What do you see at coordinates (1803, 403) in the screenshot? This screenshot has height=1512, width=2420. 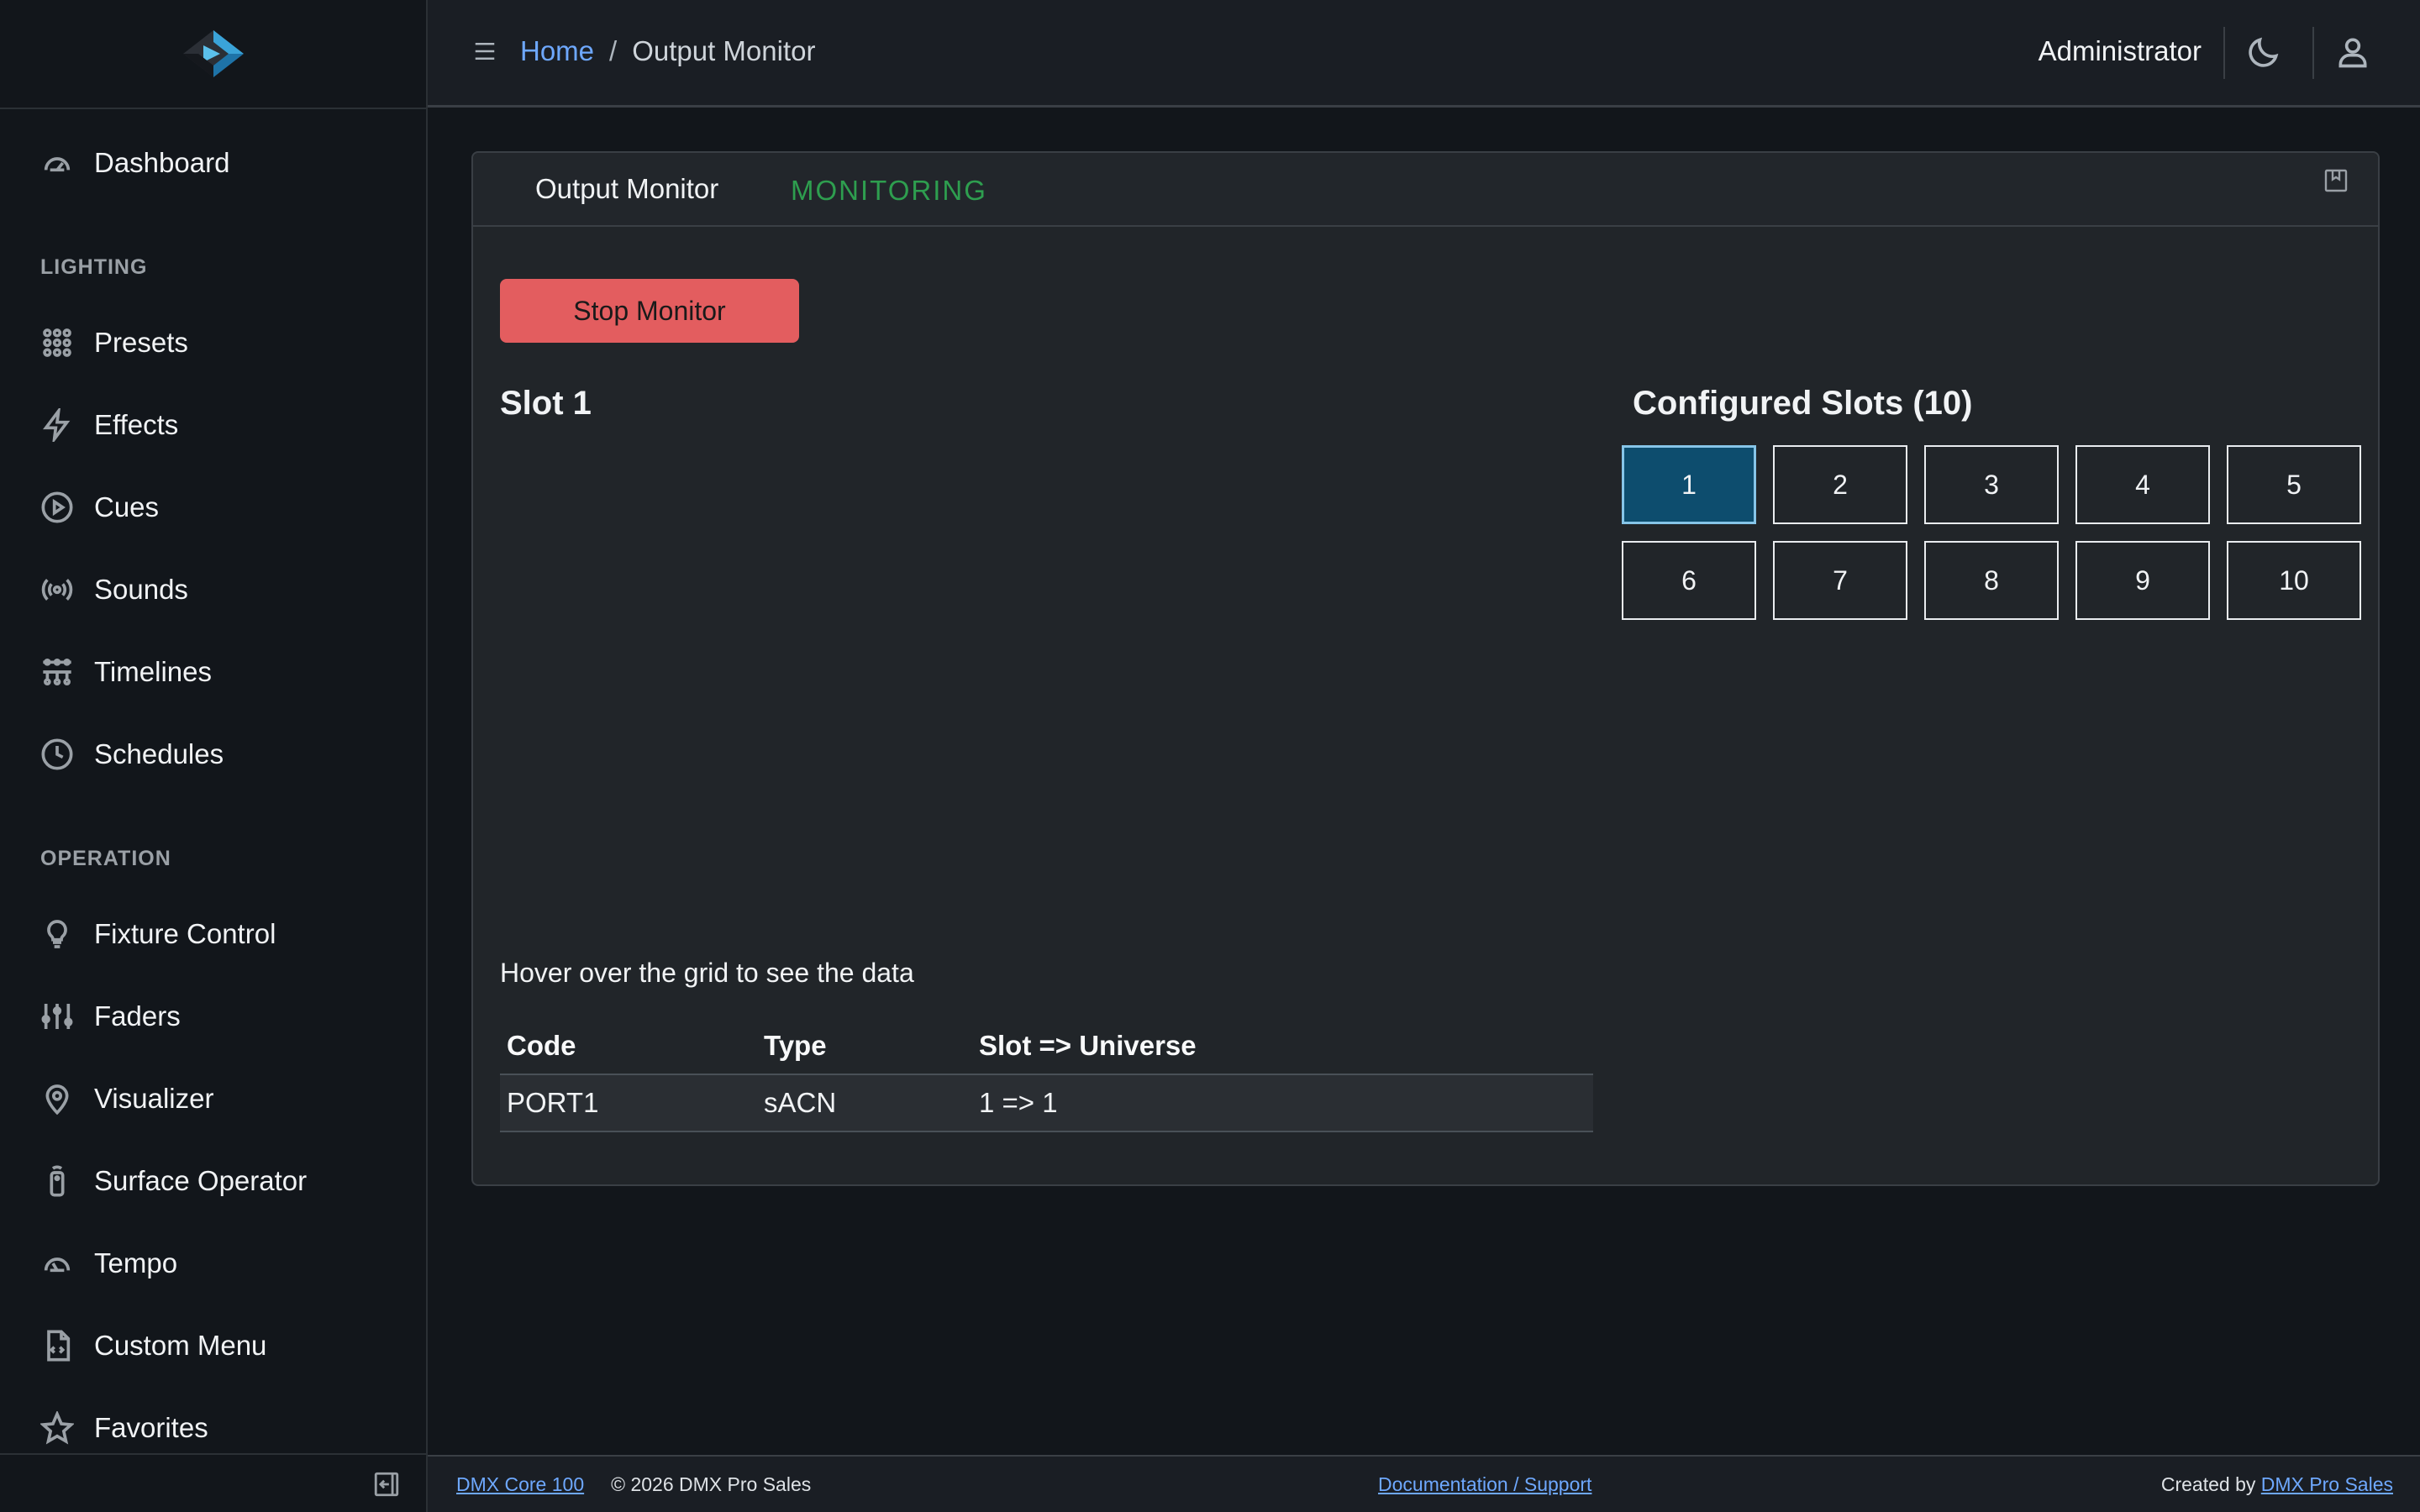 I see `configured-slots-title: Configured Slots (10)` at bounding box center [1803, 403].